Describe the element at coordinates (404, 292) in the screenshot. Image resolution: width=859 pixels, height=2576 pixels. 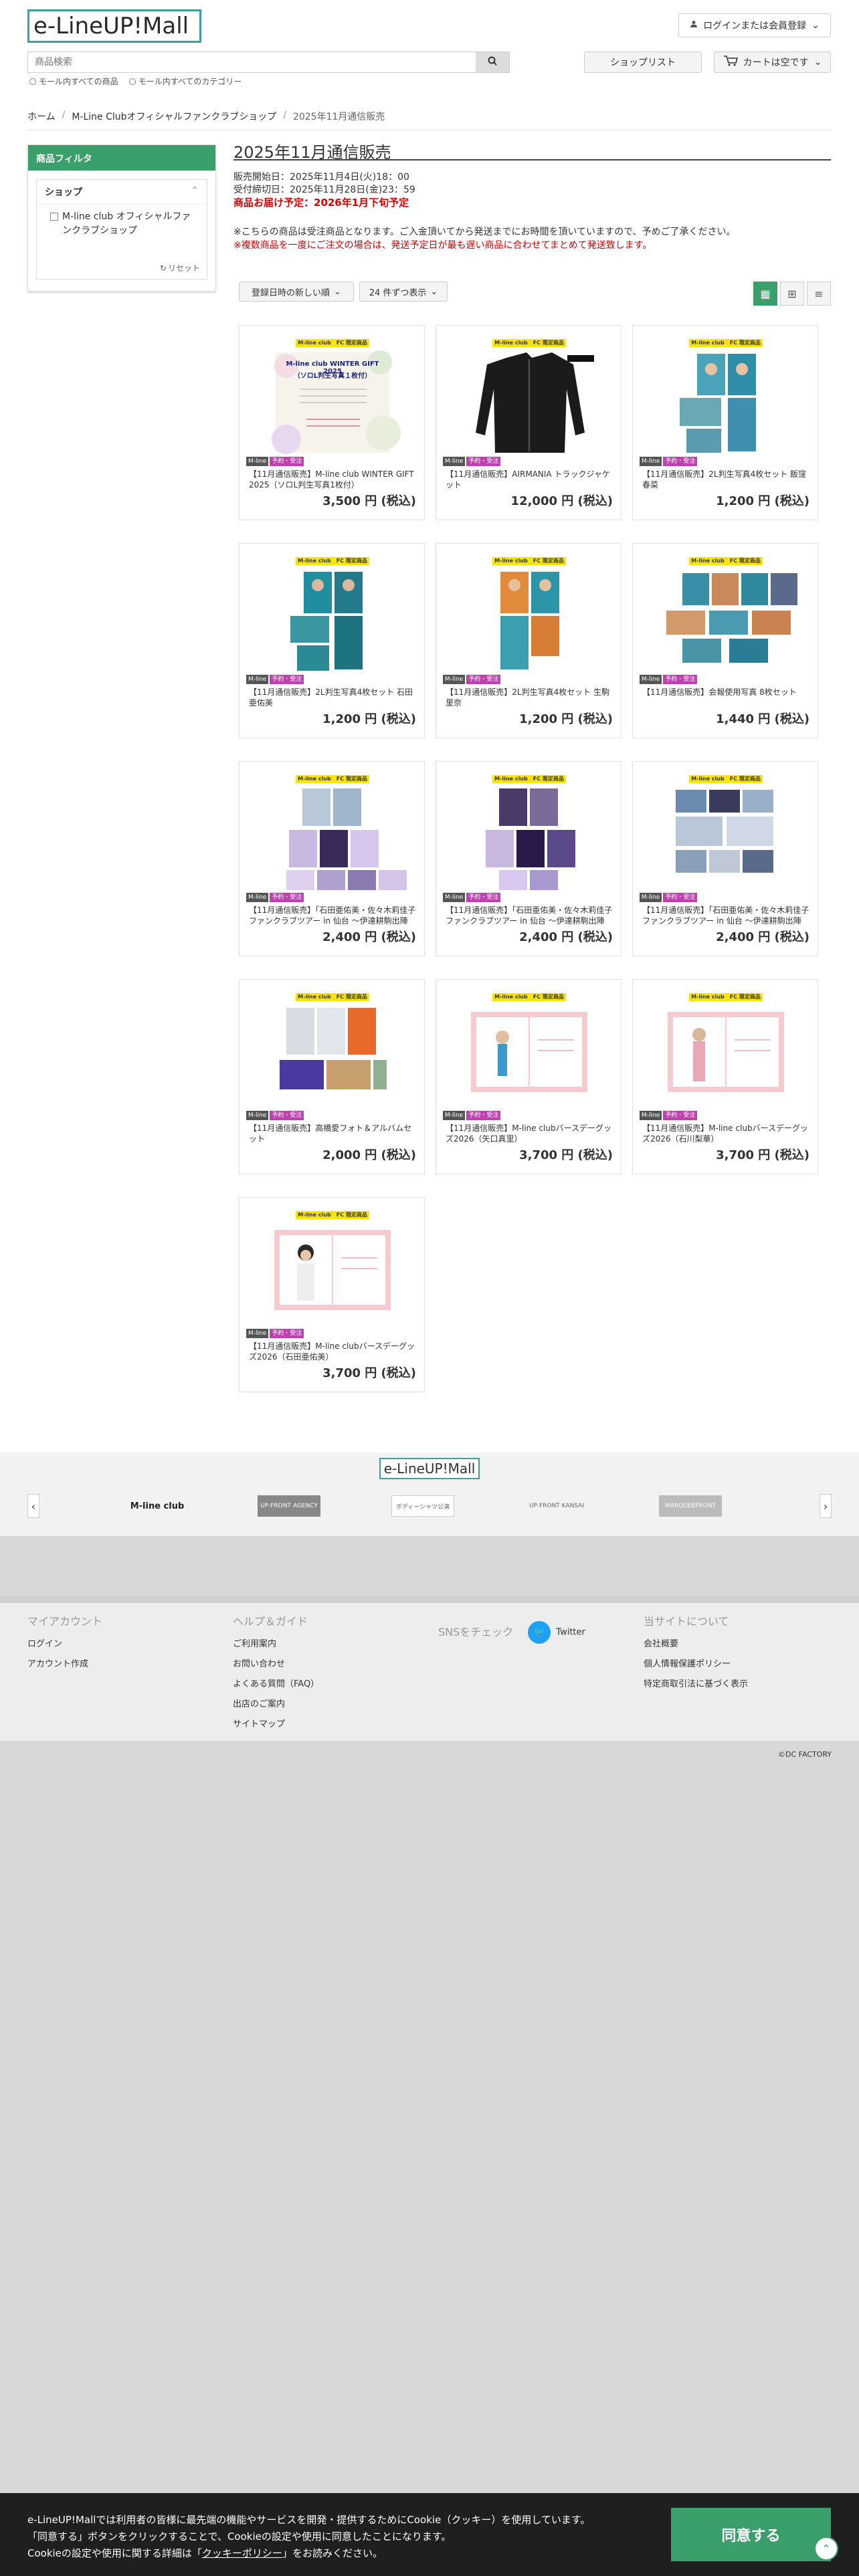
I see `per-page-select: 24 件ずつ表示 ⌄` at that location.